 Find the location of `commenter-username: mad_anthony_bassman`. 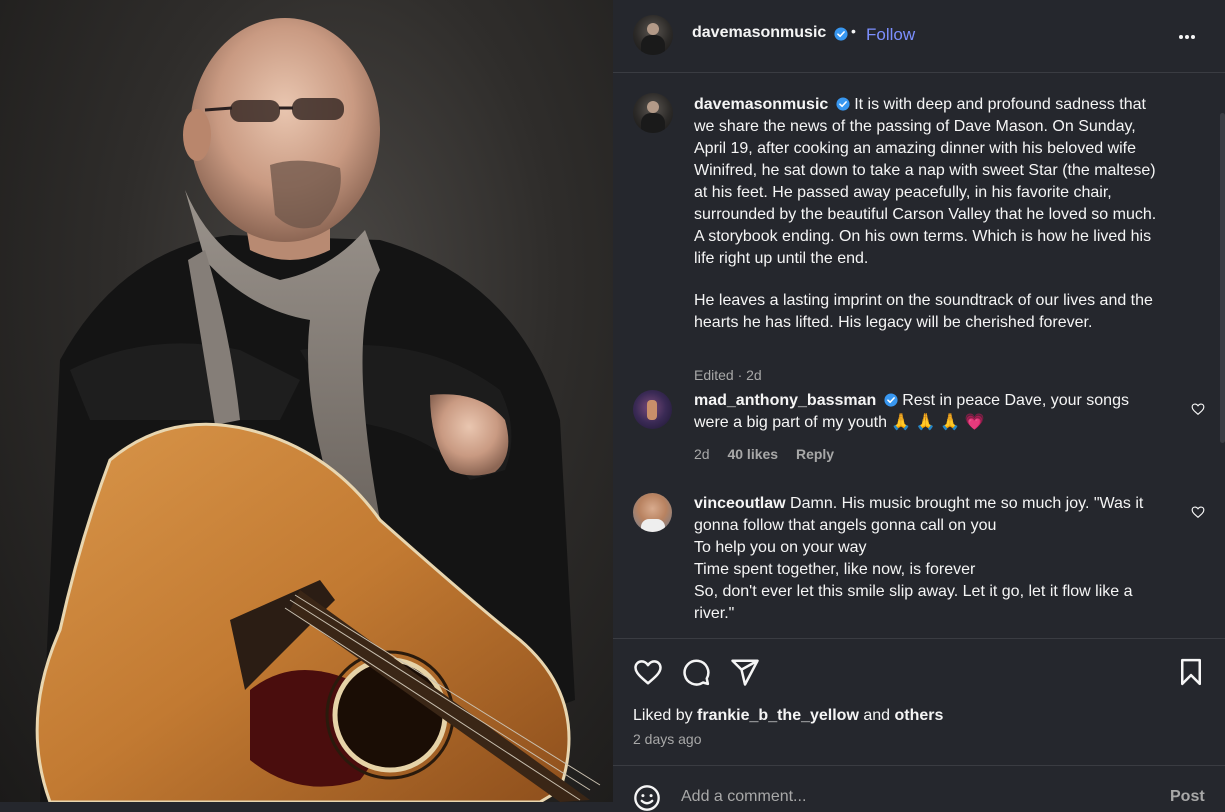

commenter-username: mad_anthony_bassman is located at coordinates (785, 400).